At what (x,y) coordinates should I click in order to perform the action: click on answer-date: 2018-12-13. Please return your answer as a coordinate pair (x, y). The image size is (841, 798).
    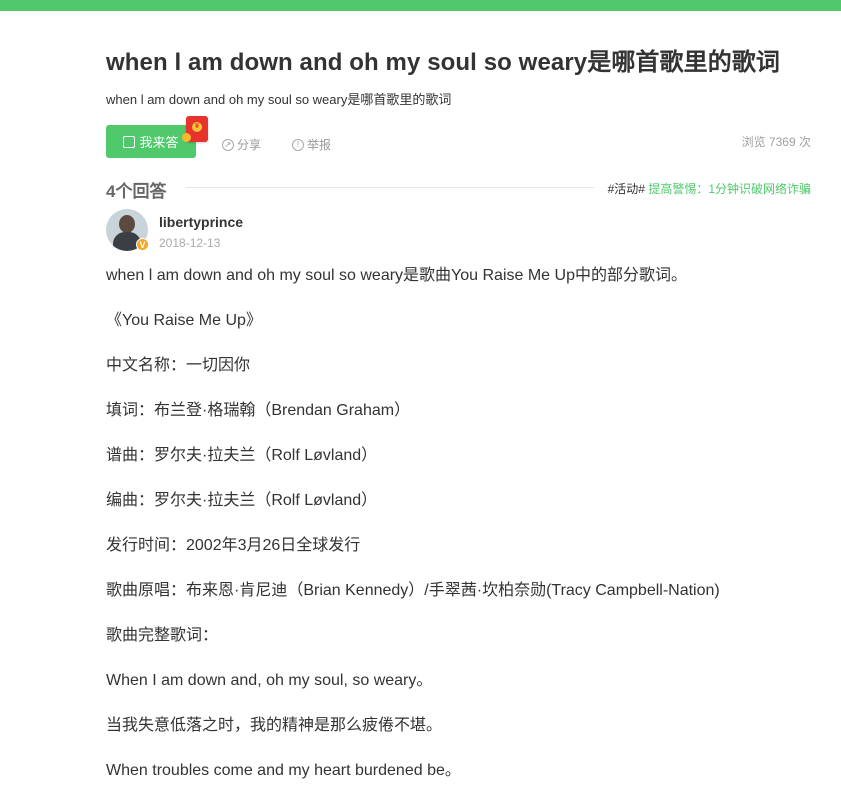
    Looking at the image, I should click on (190, 243).